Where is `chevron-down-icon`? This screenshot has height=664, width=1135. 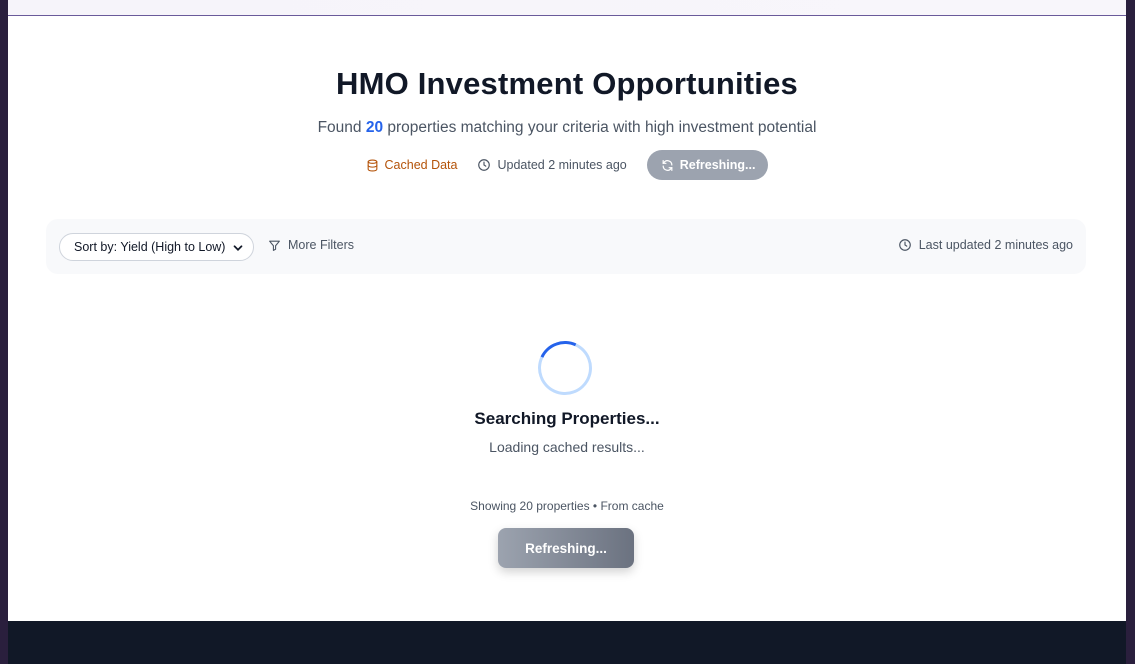
chevron-down-icon is located at coordinates (238, 248).